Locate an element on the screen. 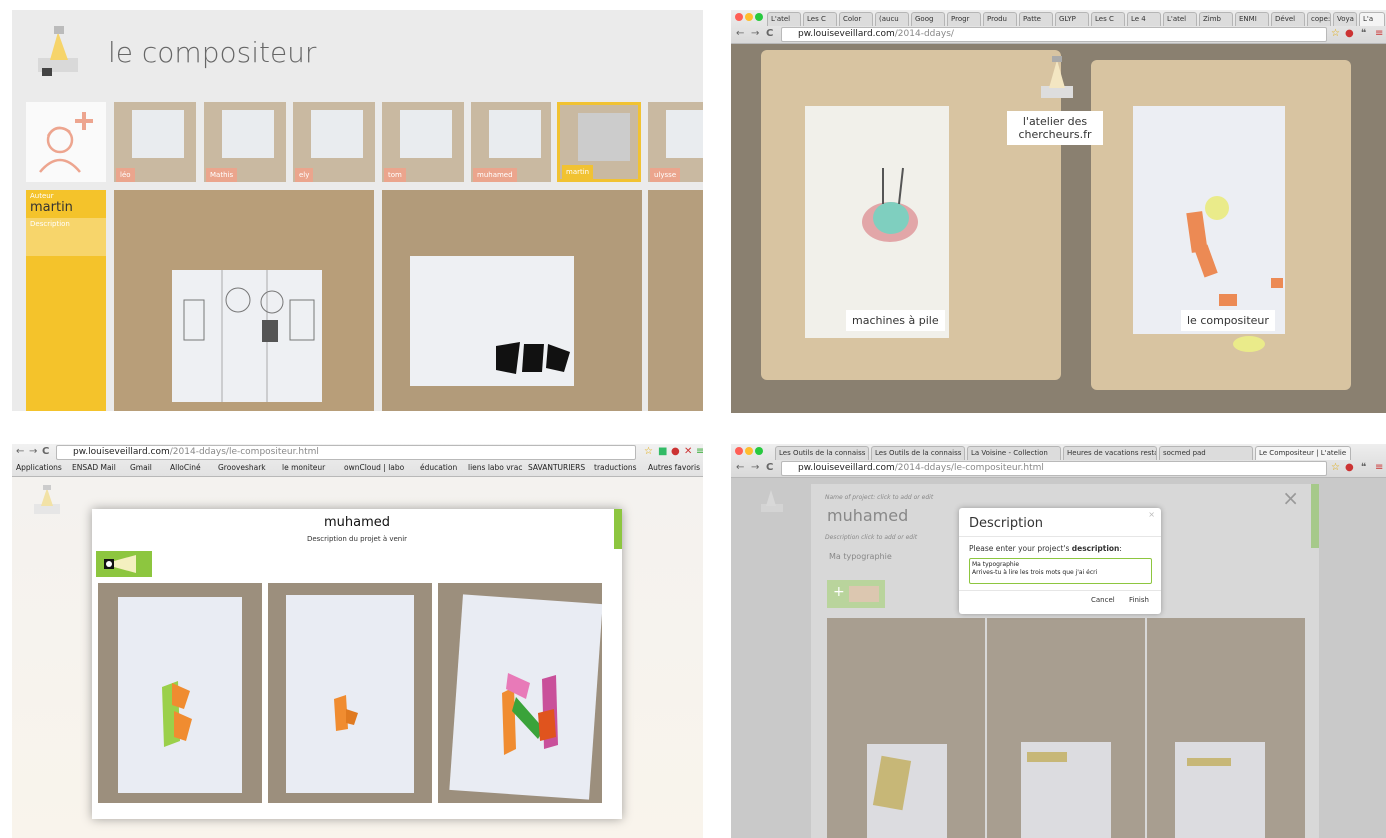 This screenshot has width=1386, height=838. browser-tab: socmed pad is located at coordinates (1206, 453).